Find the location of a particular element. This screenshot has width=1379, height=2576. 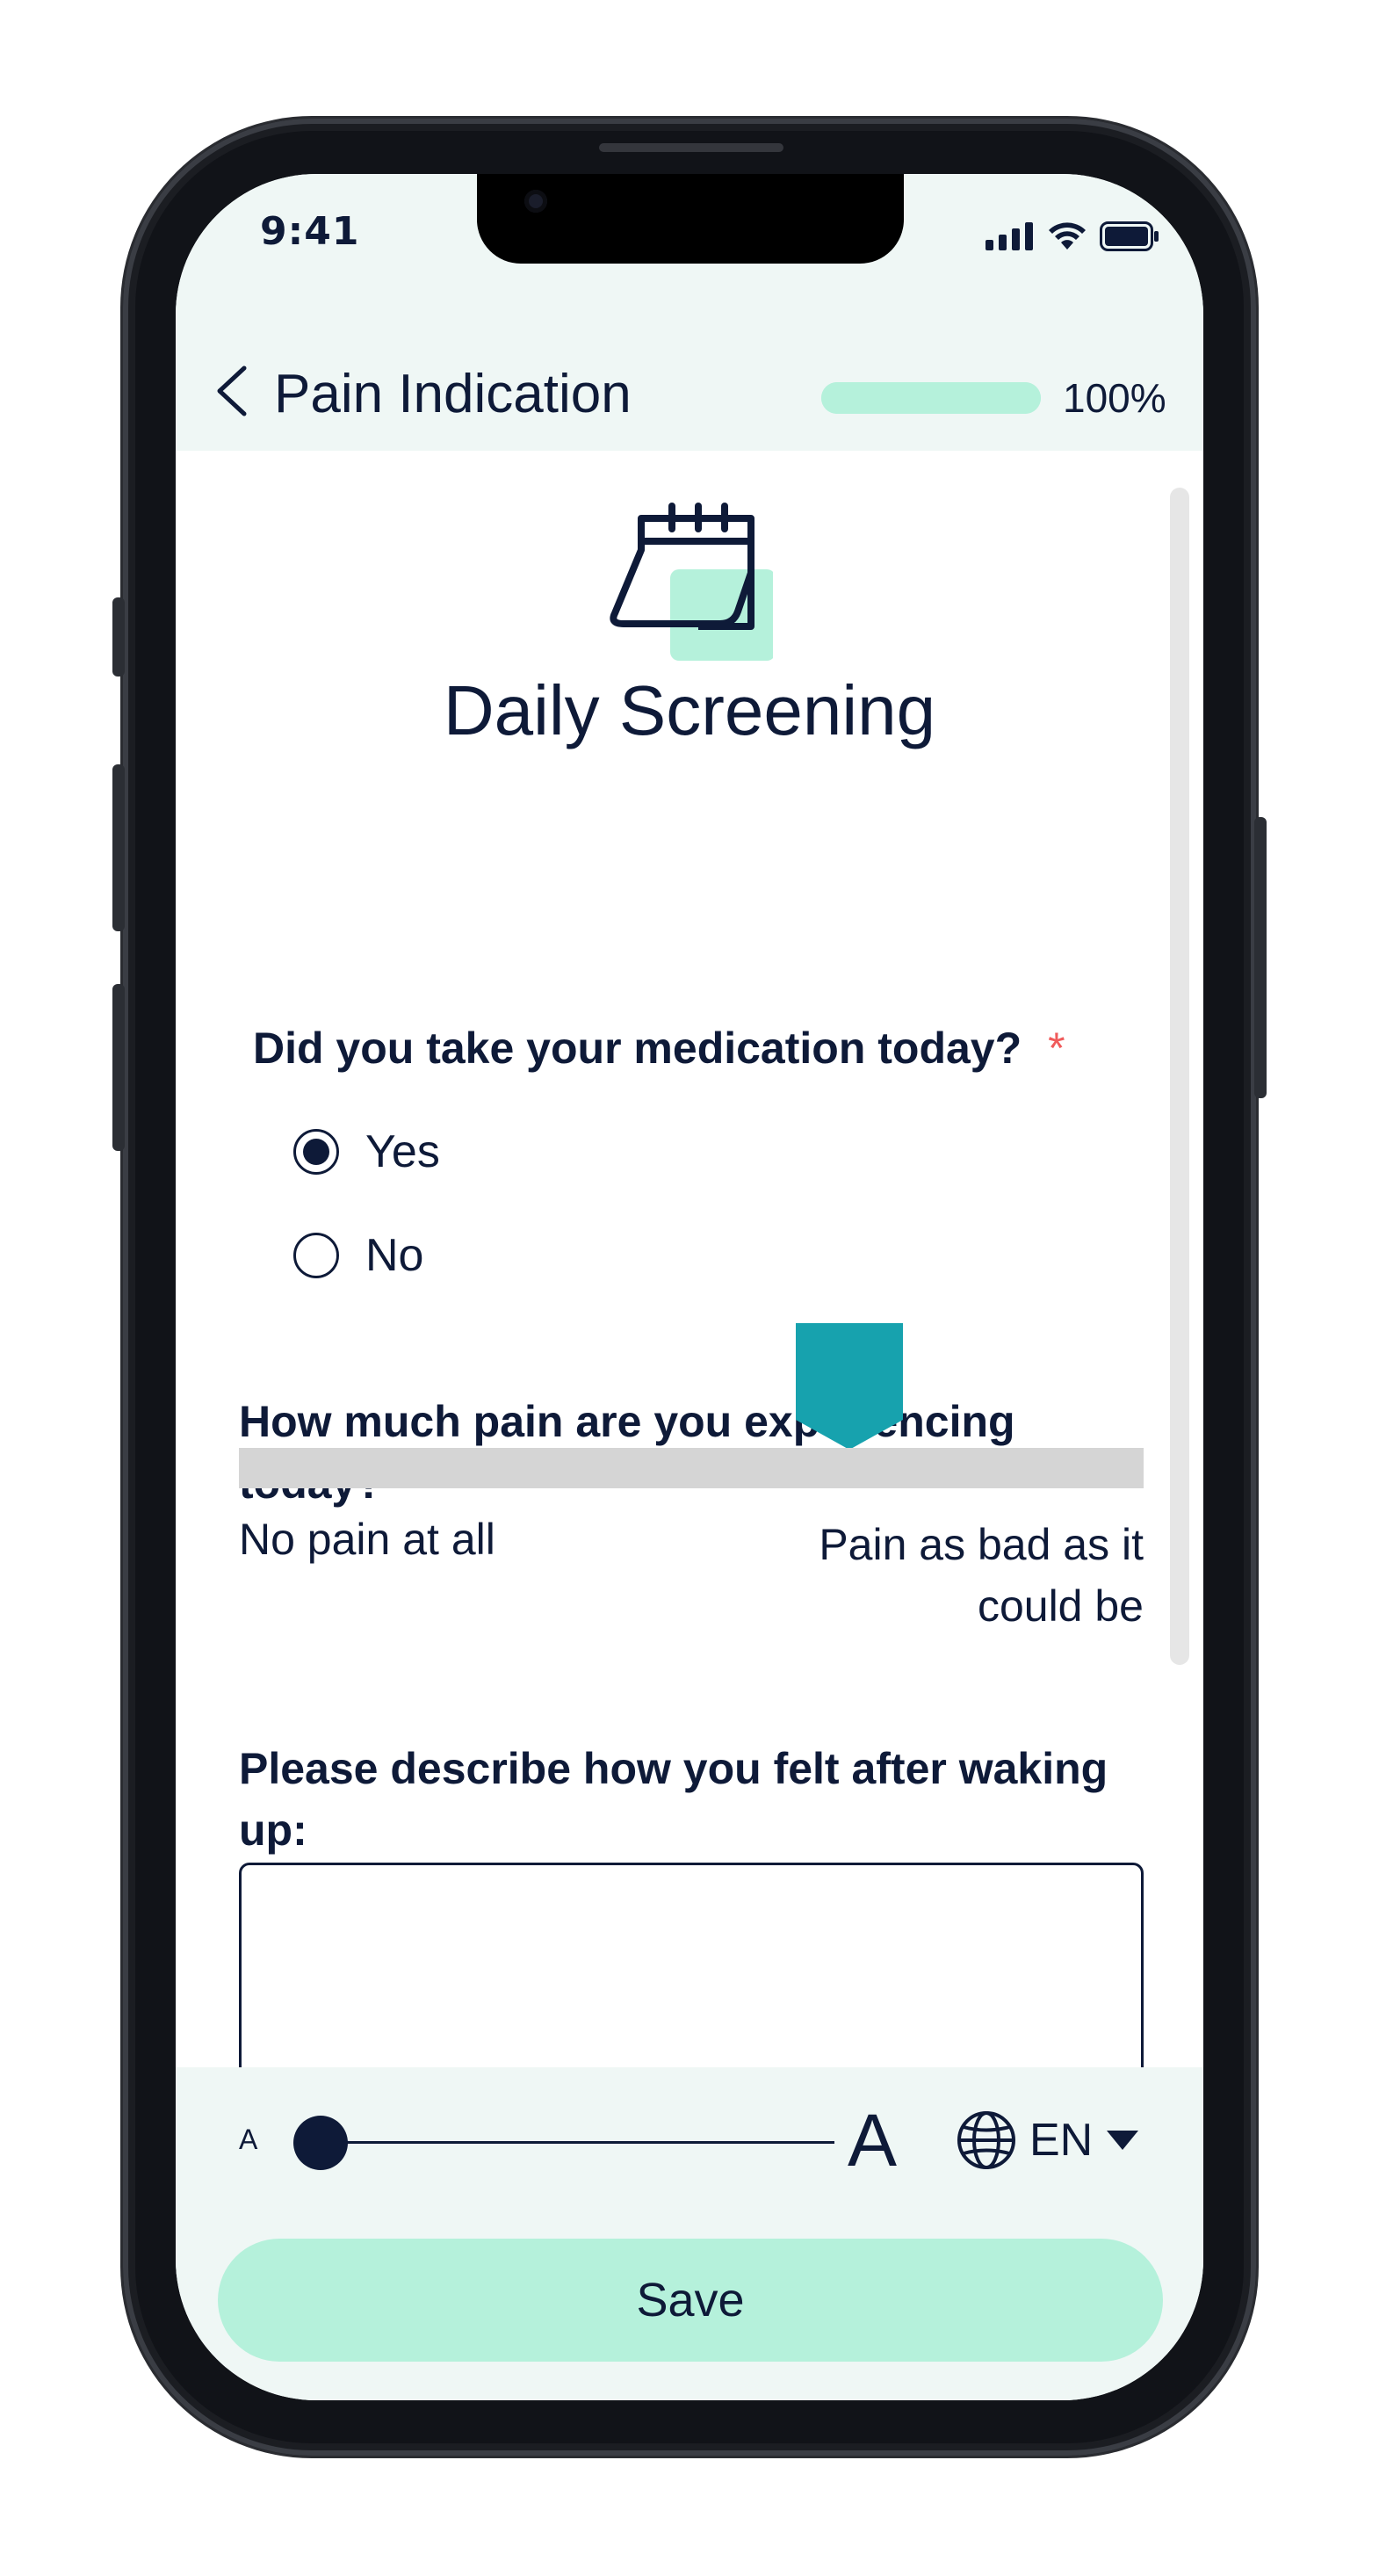

wifi-icon is located at coordinates (1067, 236).